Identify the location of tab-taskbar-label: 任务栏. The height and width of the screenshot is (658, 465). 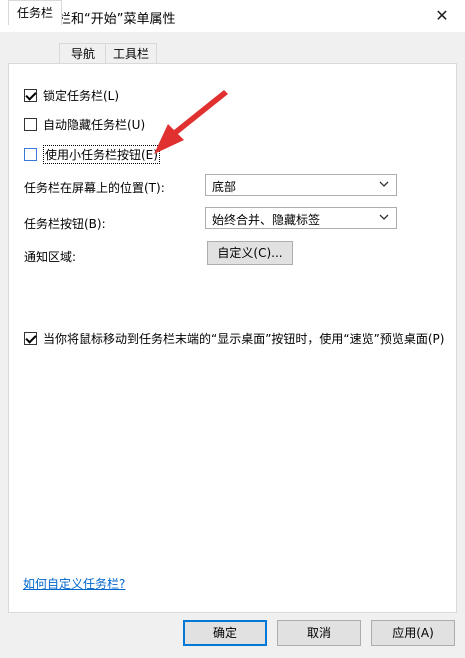
(34, 13).